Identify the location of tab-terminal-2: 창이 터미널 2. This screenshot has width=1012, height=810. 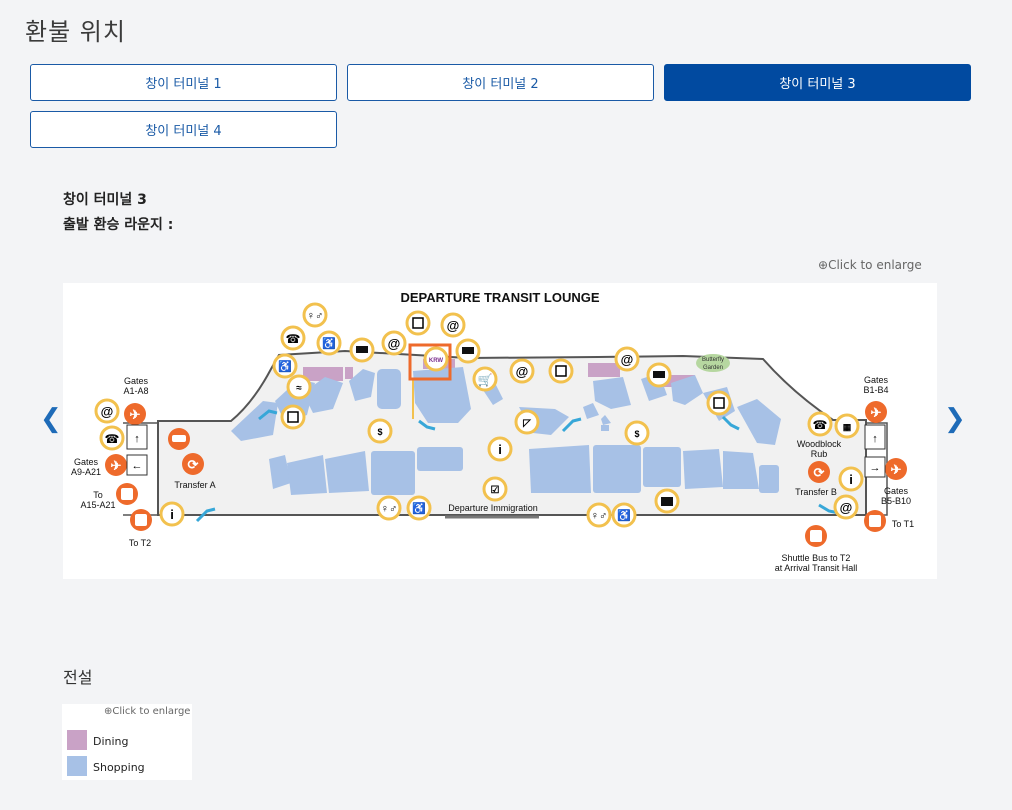
(500, 82).